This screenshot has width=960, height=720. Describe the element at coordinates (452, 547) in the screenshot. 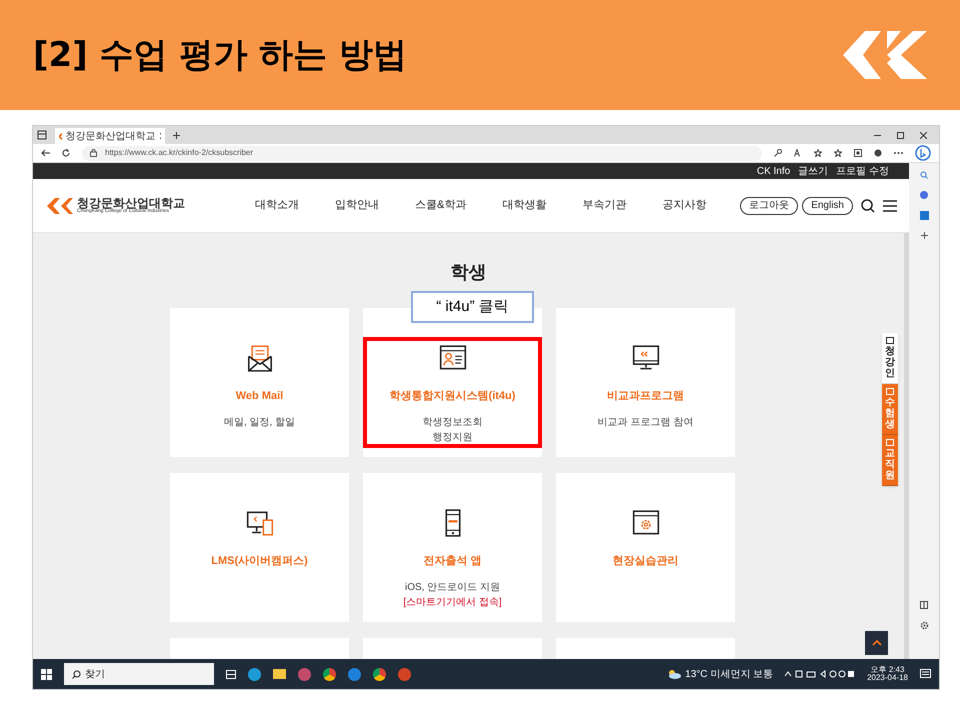

I see `service-card: 전자출석 앱 iOS, 안드로이드 지원 [스마트기기에서 접속]` at that location.